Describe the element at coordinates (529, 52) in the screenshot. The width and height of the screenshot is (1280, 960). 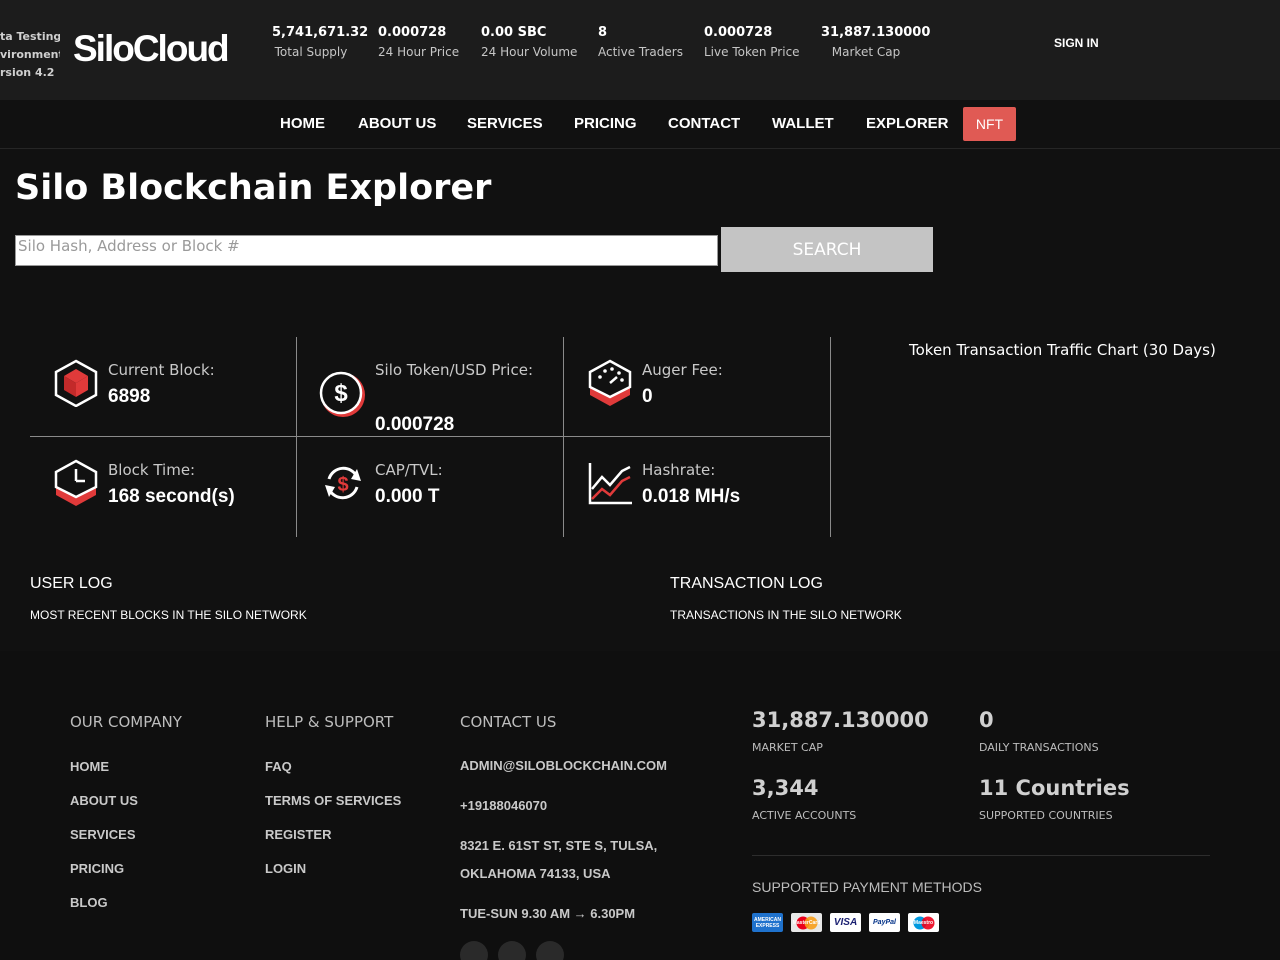
I see `stat-label: 24 Hour Volume` at that location.